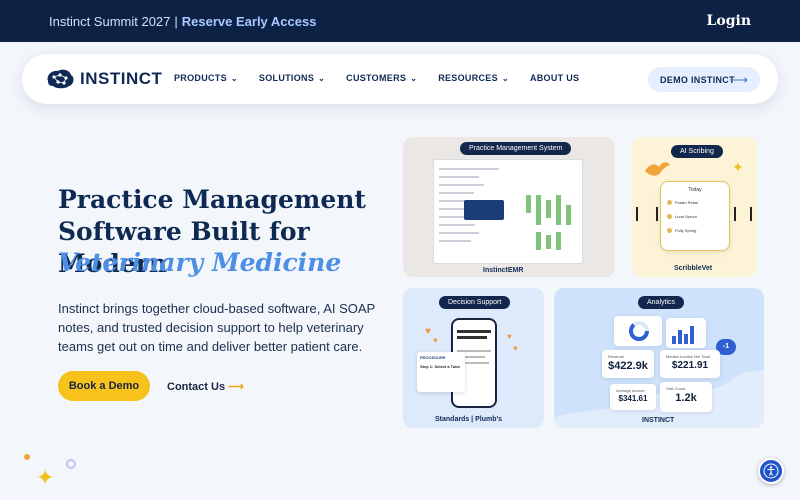 Image resolution: width=800 pixels, height=500 pixels. I want to click on nav-resources: RESOURCES ⌄, so click(473, 78).